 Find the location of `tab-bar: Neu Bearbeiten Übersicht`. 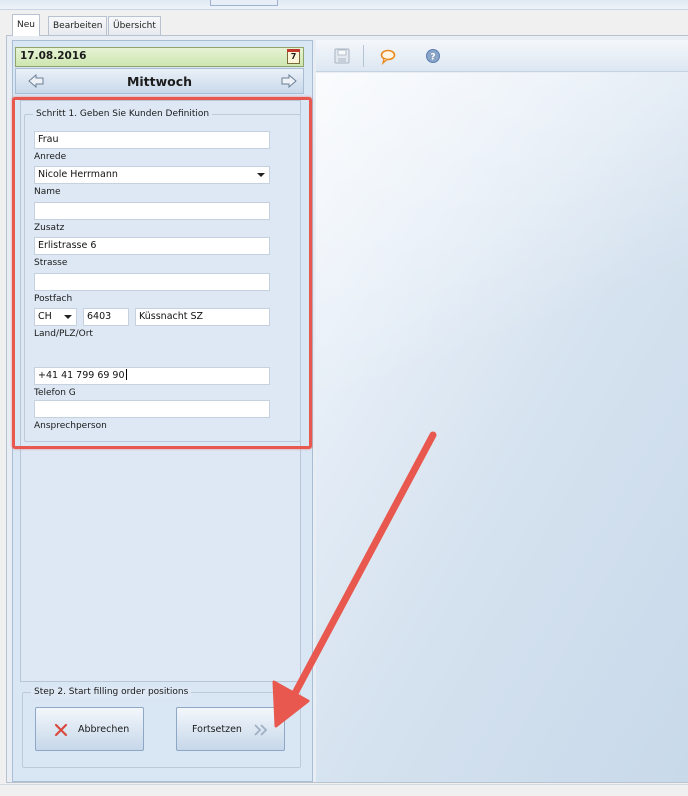

tab-bar: Neu Bearbeiten Übersicht is located at coordinates (344, 25).